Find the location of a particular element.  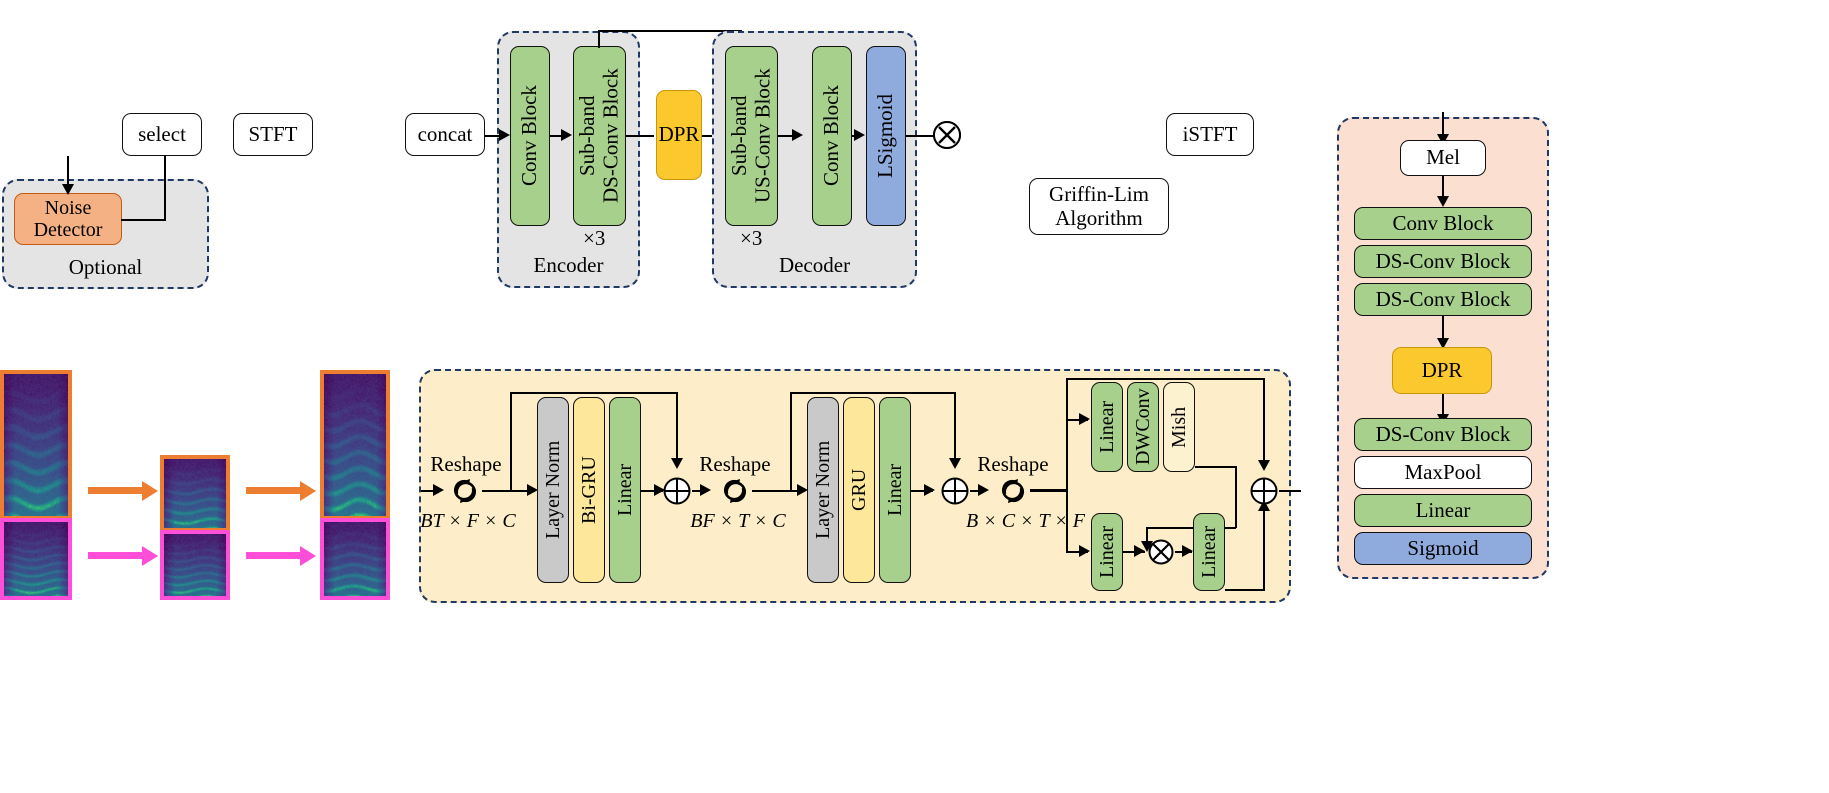

stft-block: STFT is located at coordinates (273, 134).